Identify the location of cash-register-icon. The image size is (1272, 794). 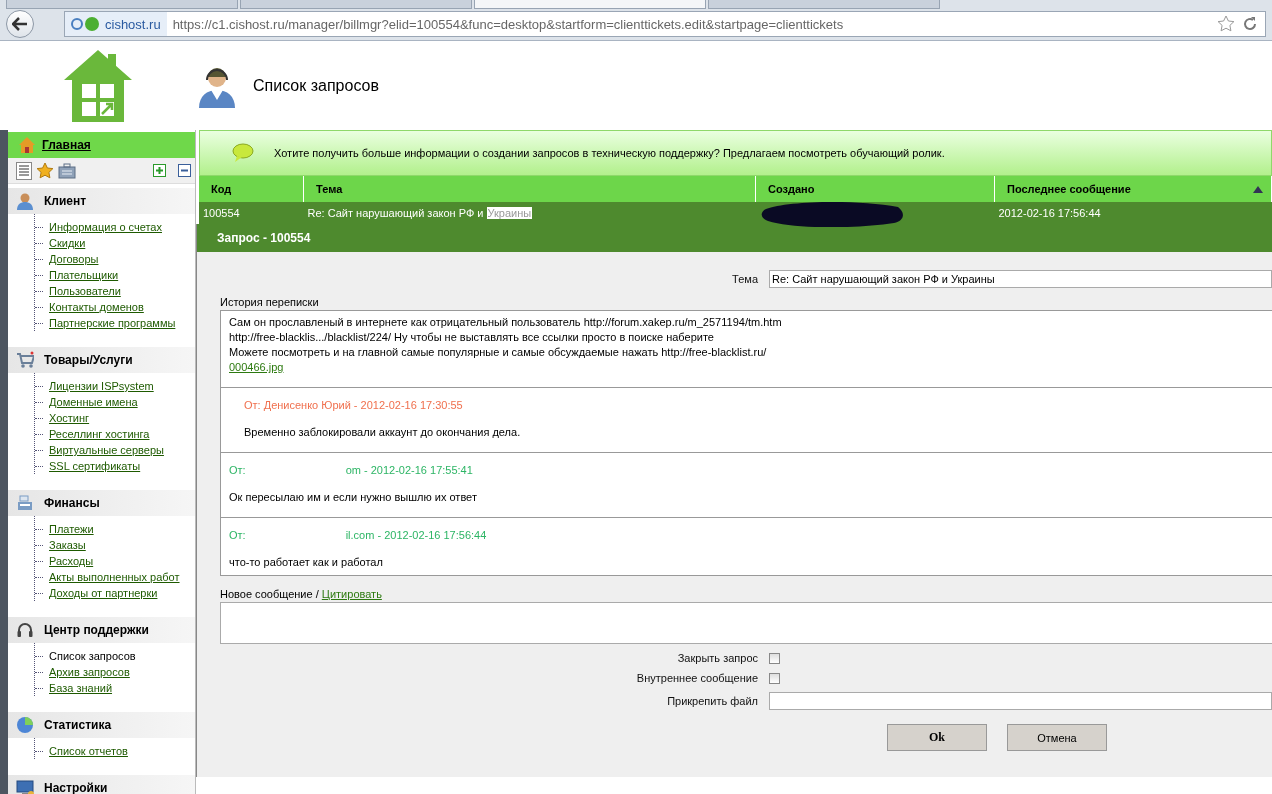
(25, 503).